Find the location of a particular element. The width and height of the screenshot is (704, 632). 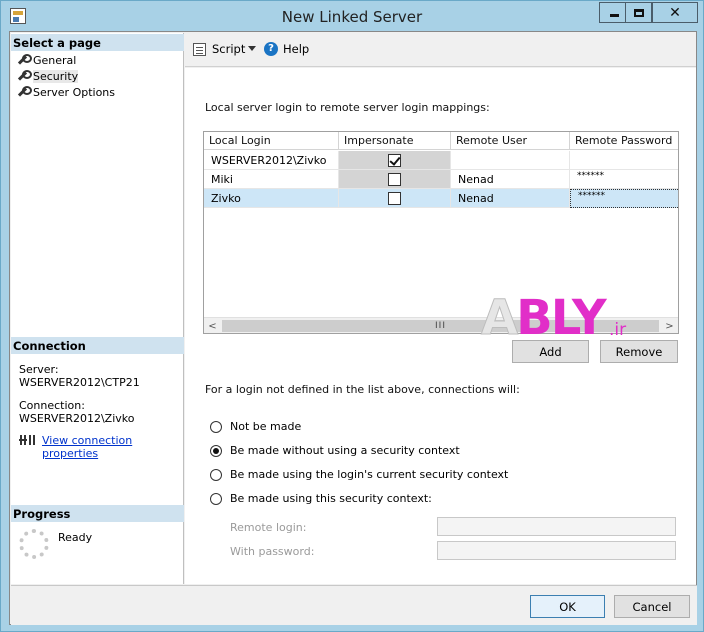

local-login-cell: WSERVER2012\Zivko is located at coordinates (271, 160).